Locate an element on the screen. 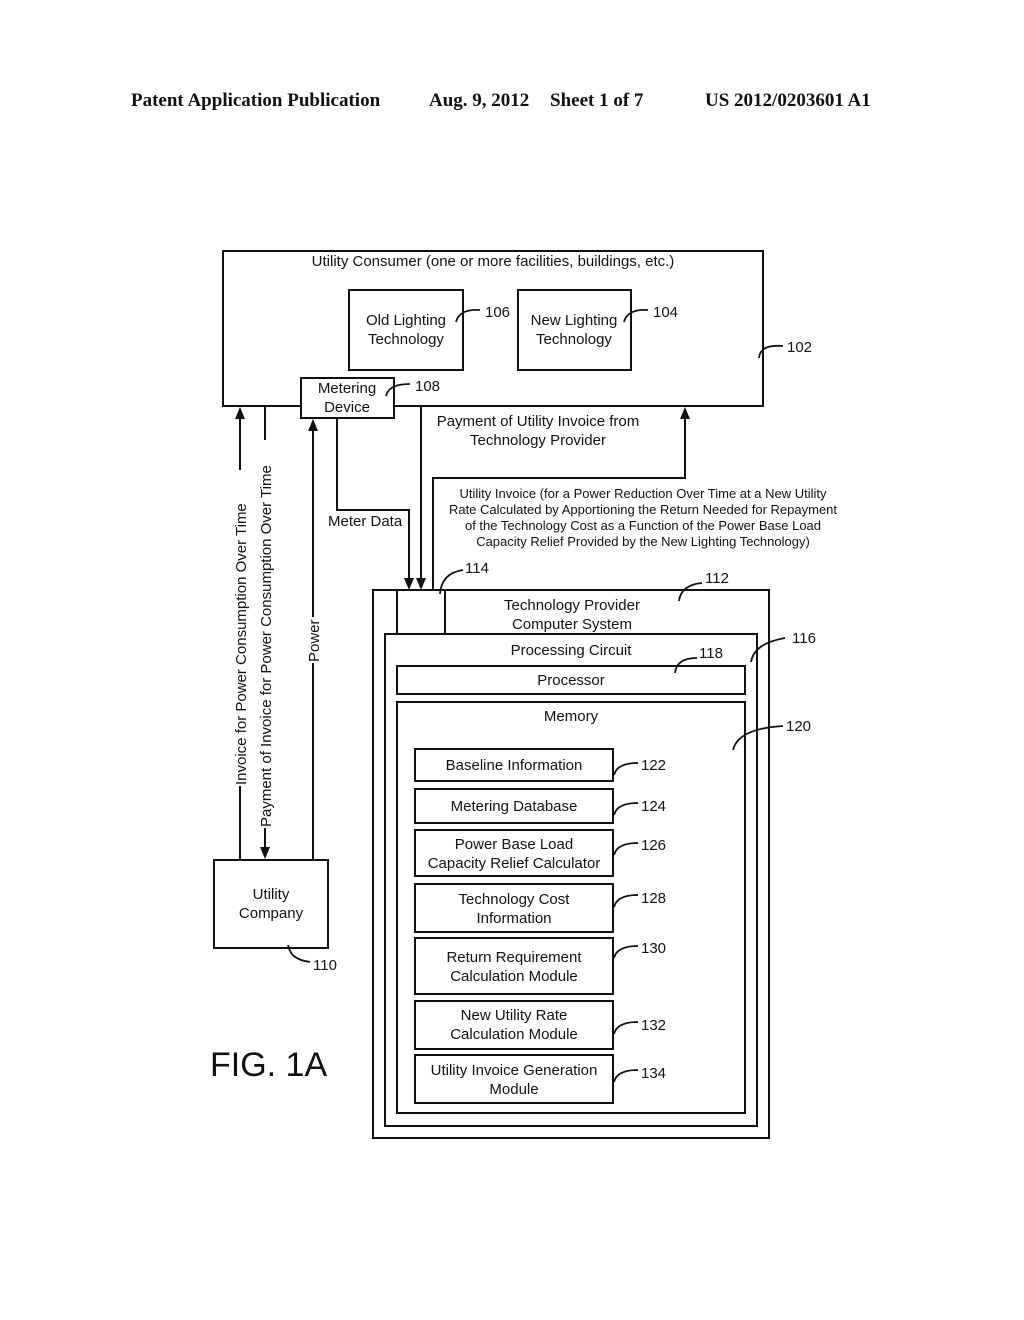  old-lighting-box is located at coordinates (406, 330).